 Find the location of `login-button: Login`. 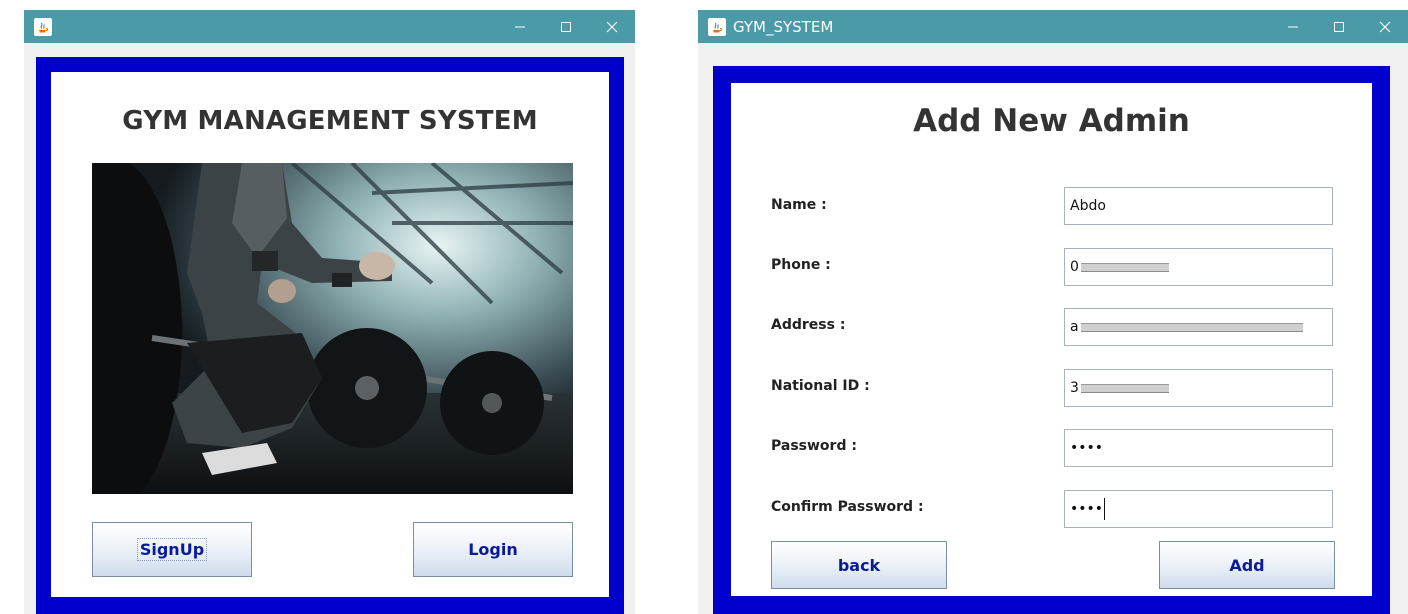

login-button: Login is located at coordinates (493, 549).